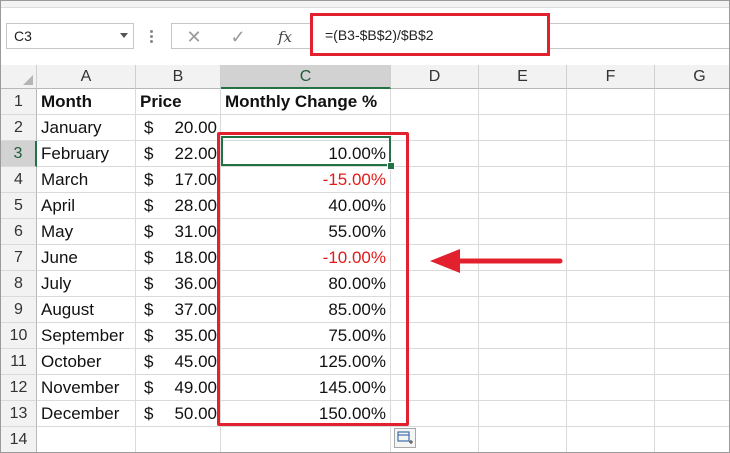 The width and height of the screenshot is (730, 453). What do you see at coordinates (19, 128) in the screenshot?
I see `row-header: 2` at bounding box center [19, 128].